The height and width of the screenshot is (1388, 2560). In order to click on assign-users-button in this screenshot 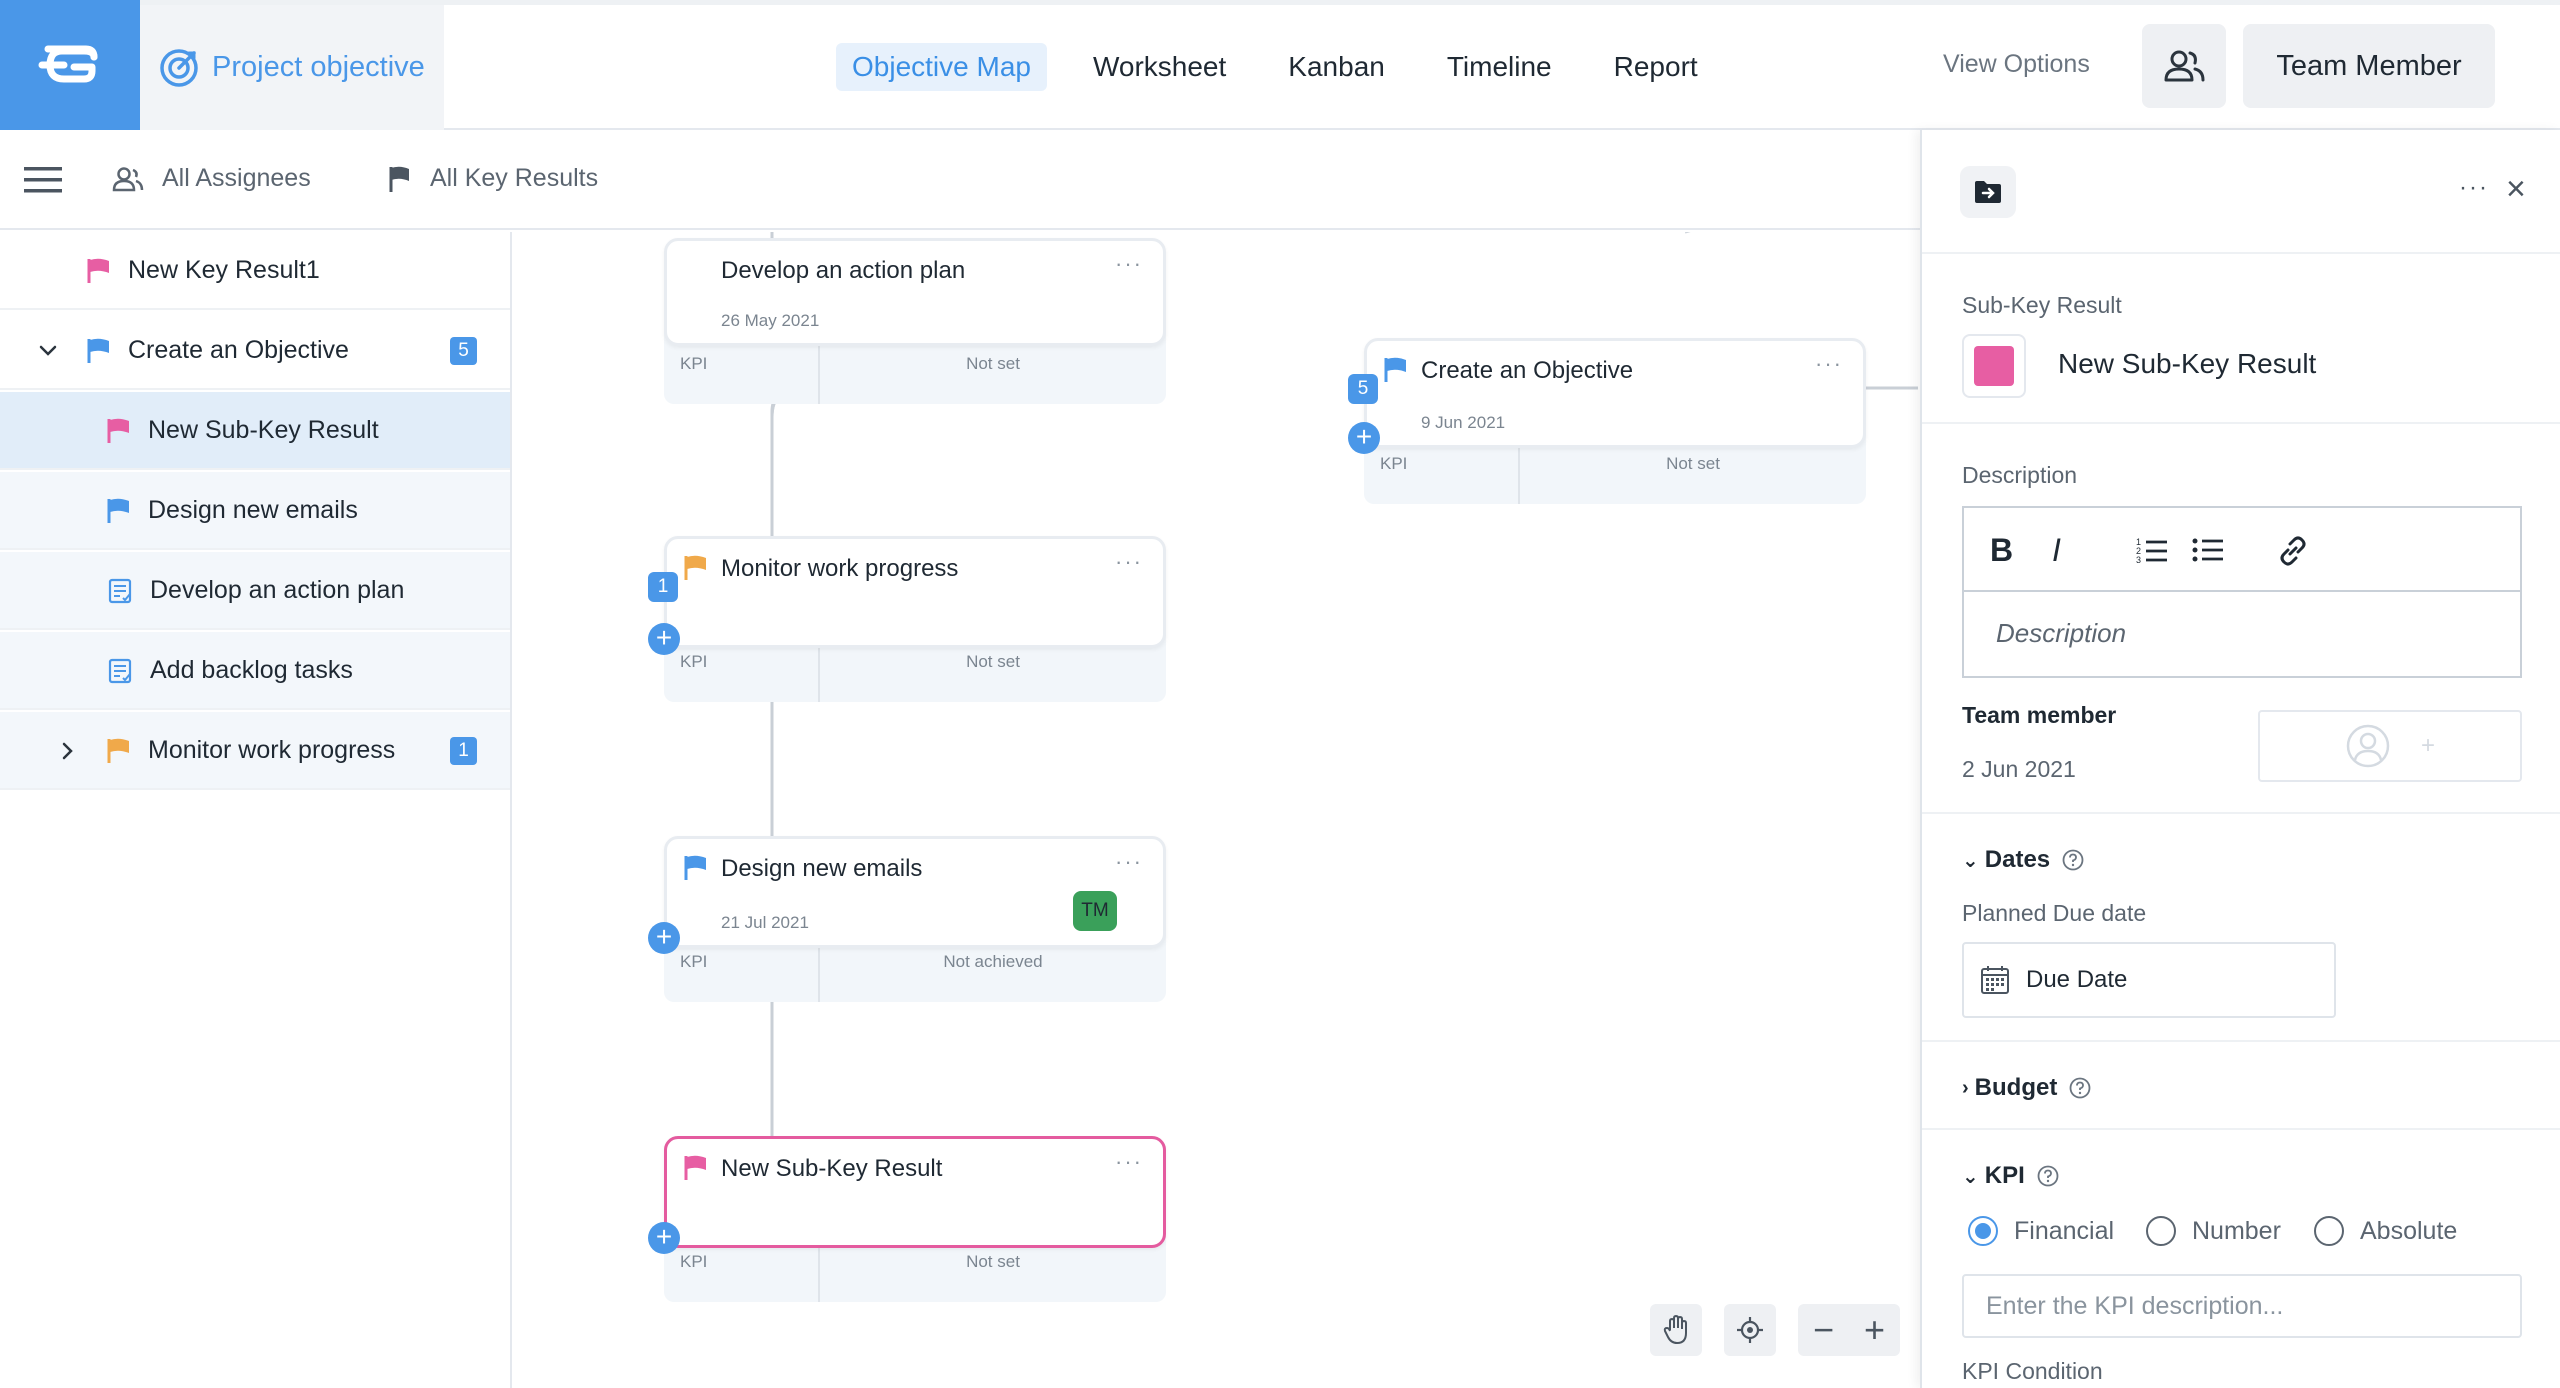, I will do `click(2184, 66)`.